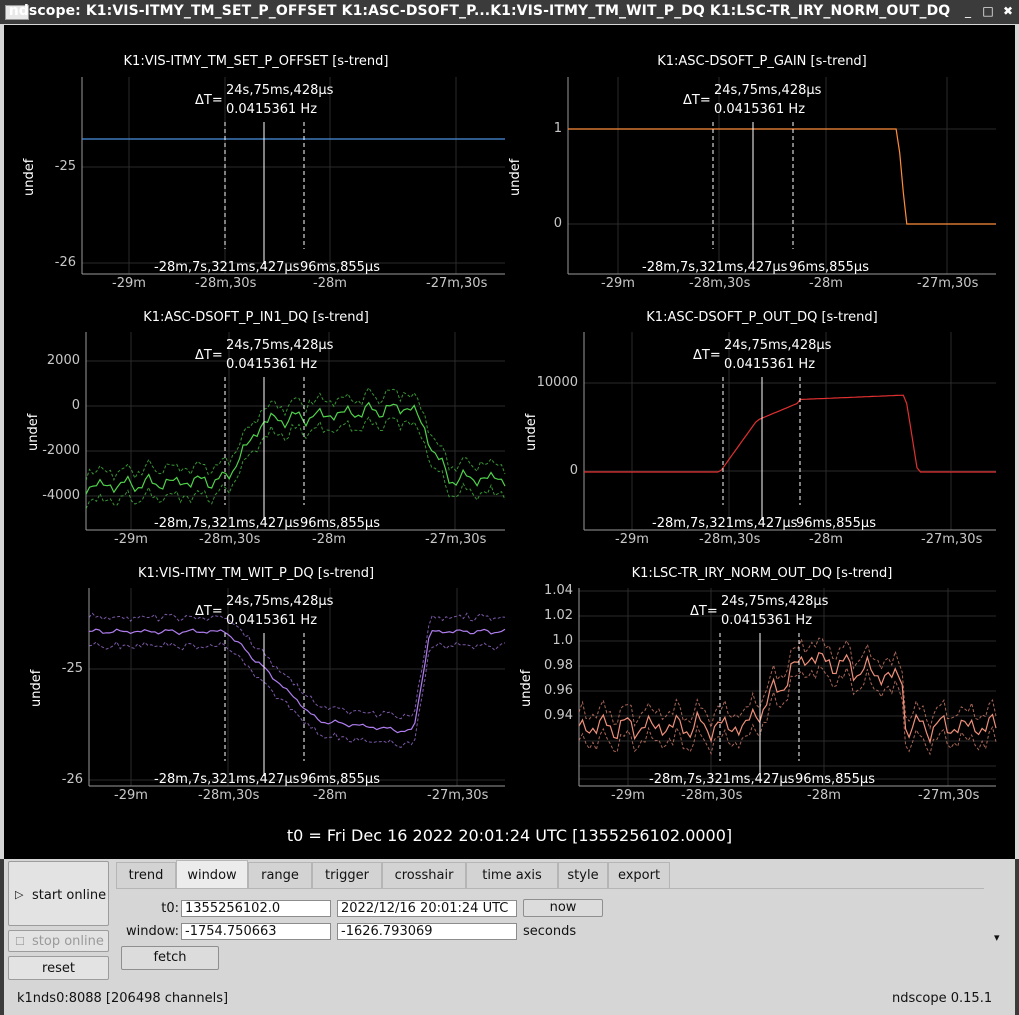 The width and height of the screenshot is (1019, 1015). What do you see at coordinates (1008, 11) in the screenshot?
I see `close-button: ✖` at bounding box center [1008, 11].